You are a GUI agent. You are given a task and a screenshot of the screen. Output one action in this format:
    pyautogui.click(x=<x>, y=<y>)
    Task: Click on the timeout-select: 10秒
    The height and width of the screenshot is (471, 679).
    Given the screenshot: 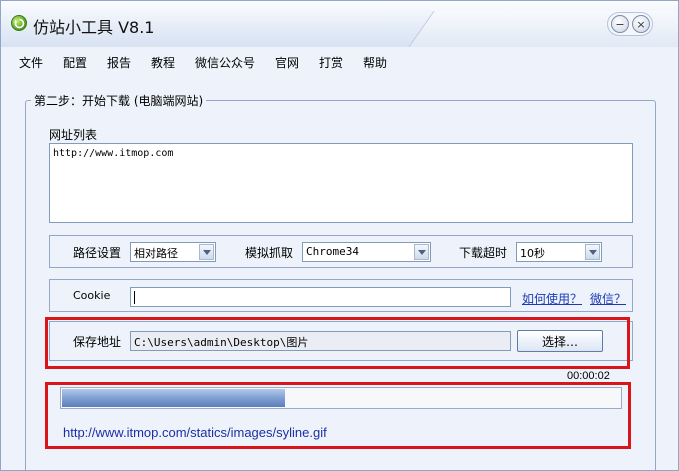 What is the action you would take?
    pyautogui.click(x=559, y=252)
    